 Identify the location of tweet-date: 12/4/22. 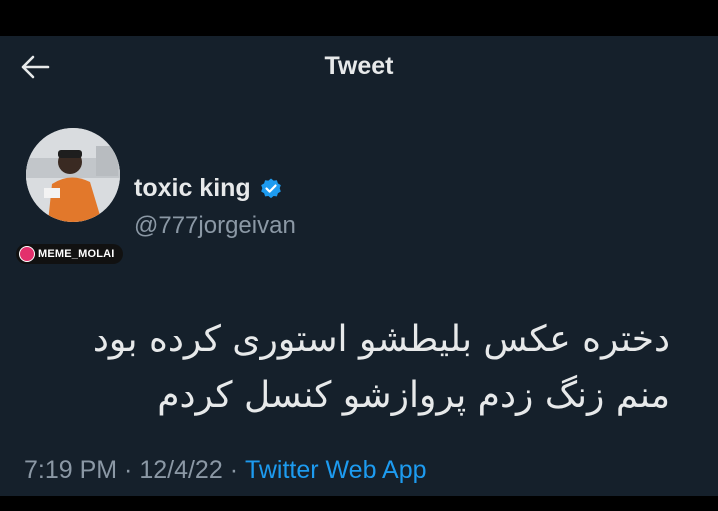
(180, 470).